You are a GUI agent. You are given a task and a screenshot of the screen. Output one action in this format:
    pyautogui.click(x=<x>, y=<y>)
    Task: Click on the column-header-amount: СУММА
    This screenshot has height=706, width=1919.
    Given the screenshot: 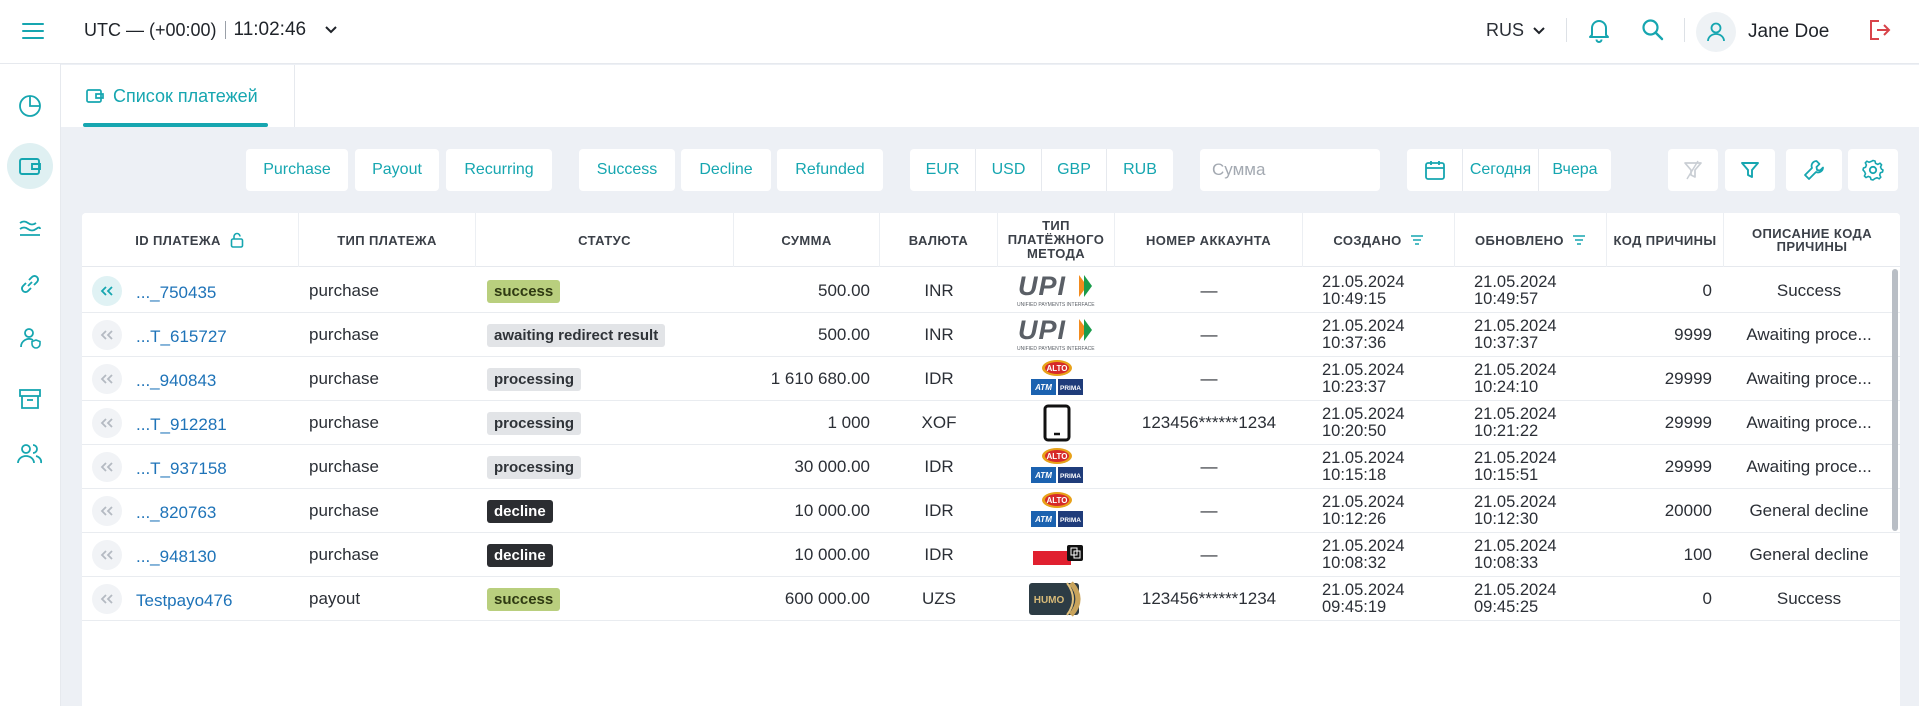 What is the action you would take?
    pyautogui.click(x=807, y=240)
    